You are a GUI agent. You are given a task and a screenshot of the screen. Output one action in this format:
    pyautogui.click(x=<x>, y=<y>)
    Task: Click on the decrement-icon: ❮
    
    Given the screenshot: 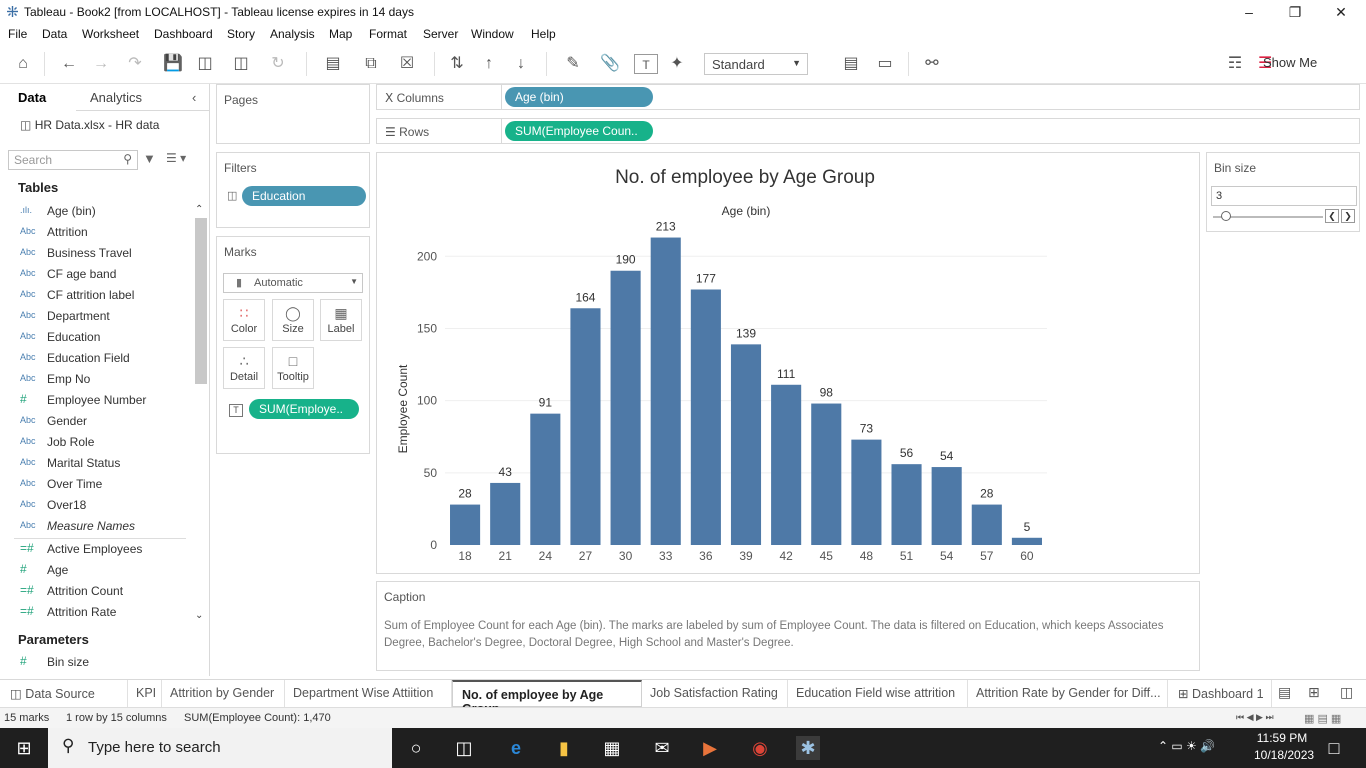 What is the action you would take?
    pyautogui.click(x=1332, y=216)
    